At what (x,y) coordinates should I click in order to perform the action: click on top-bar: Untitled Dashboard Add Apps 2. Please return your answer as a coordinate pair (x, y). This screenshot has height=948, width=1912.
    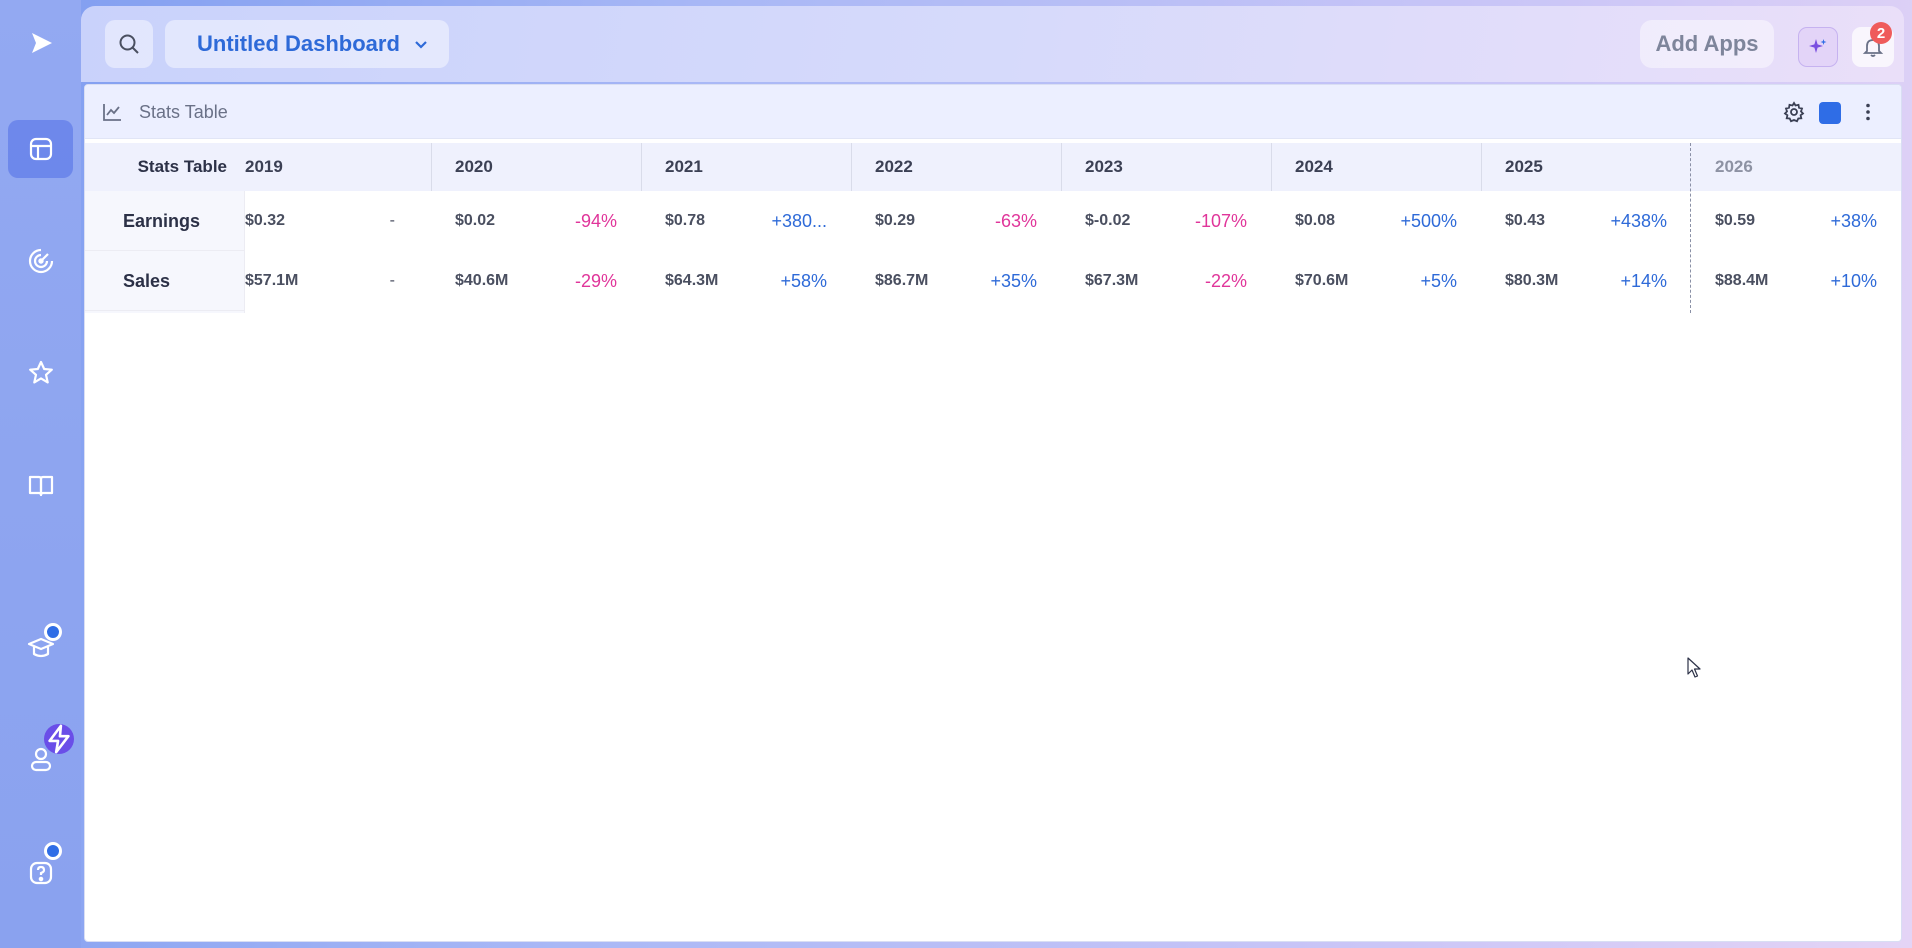
    Looking at the image, I should click on (992, 44).